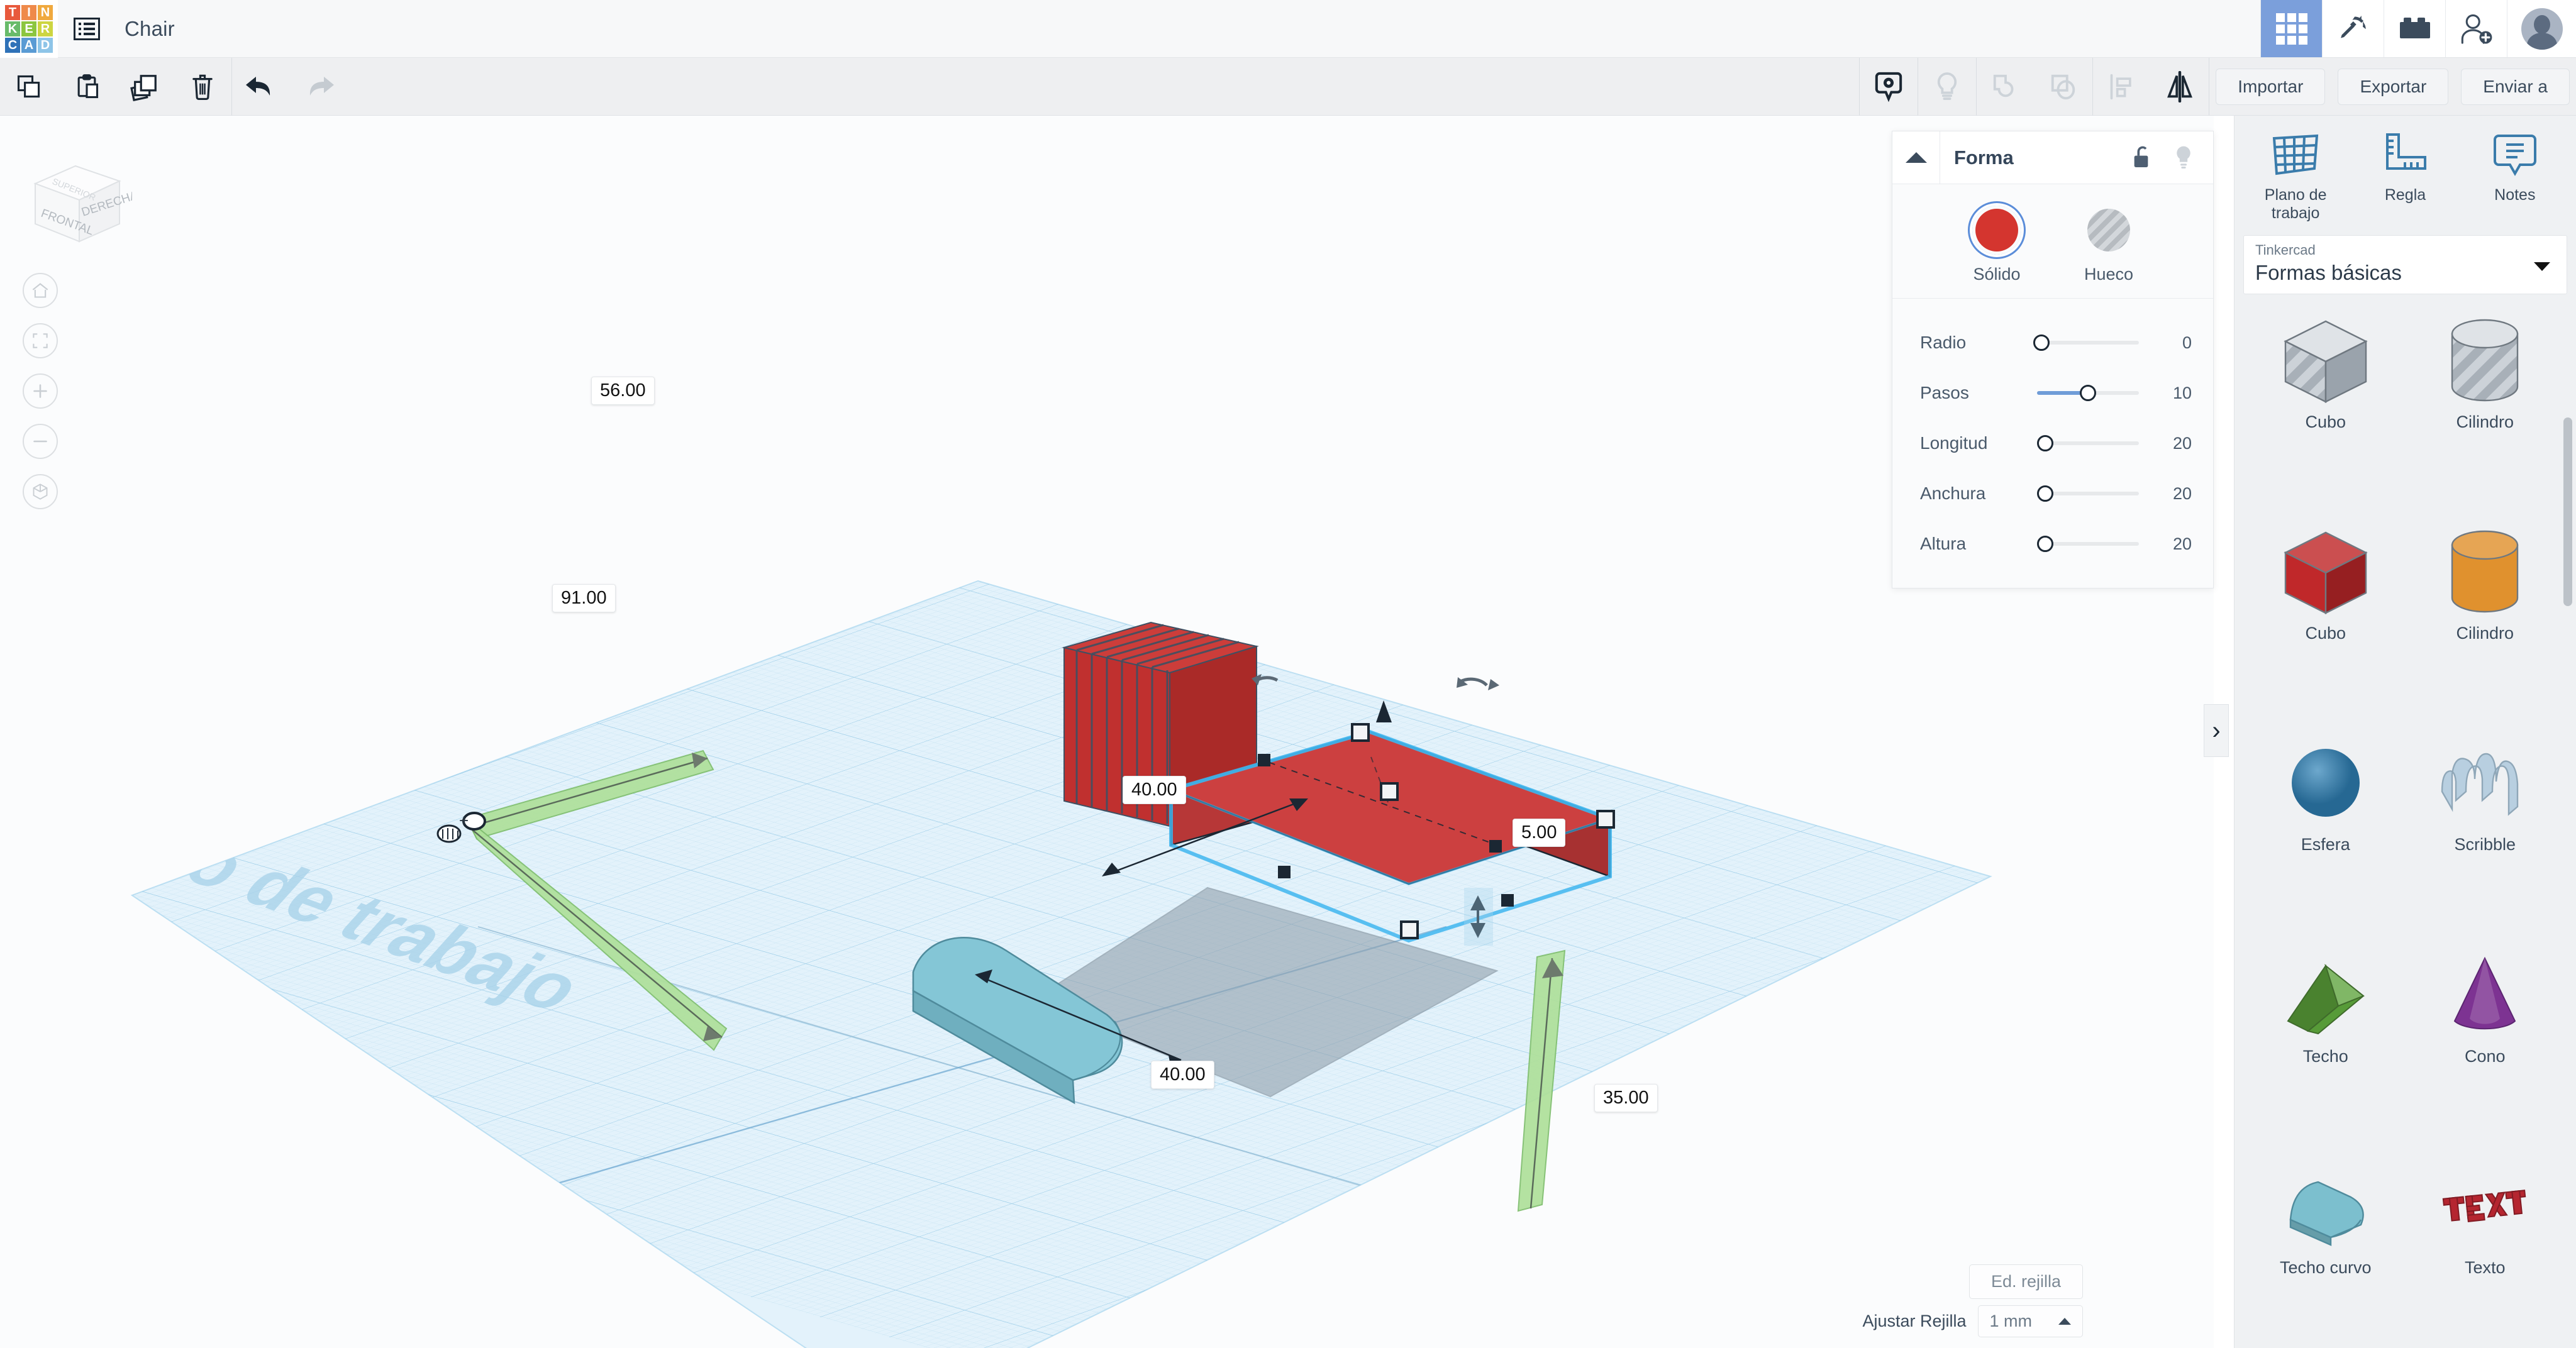 Image resolution: width=2576 pixels, height=1348 pixels. I want to click on ruler-icon, so click(2405, 155).